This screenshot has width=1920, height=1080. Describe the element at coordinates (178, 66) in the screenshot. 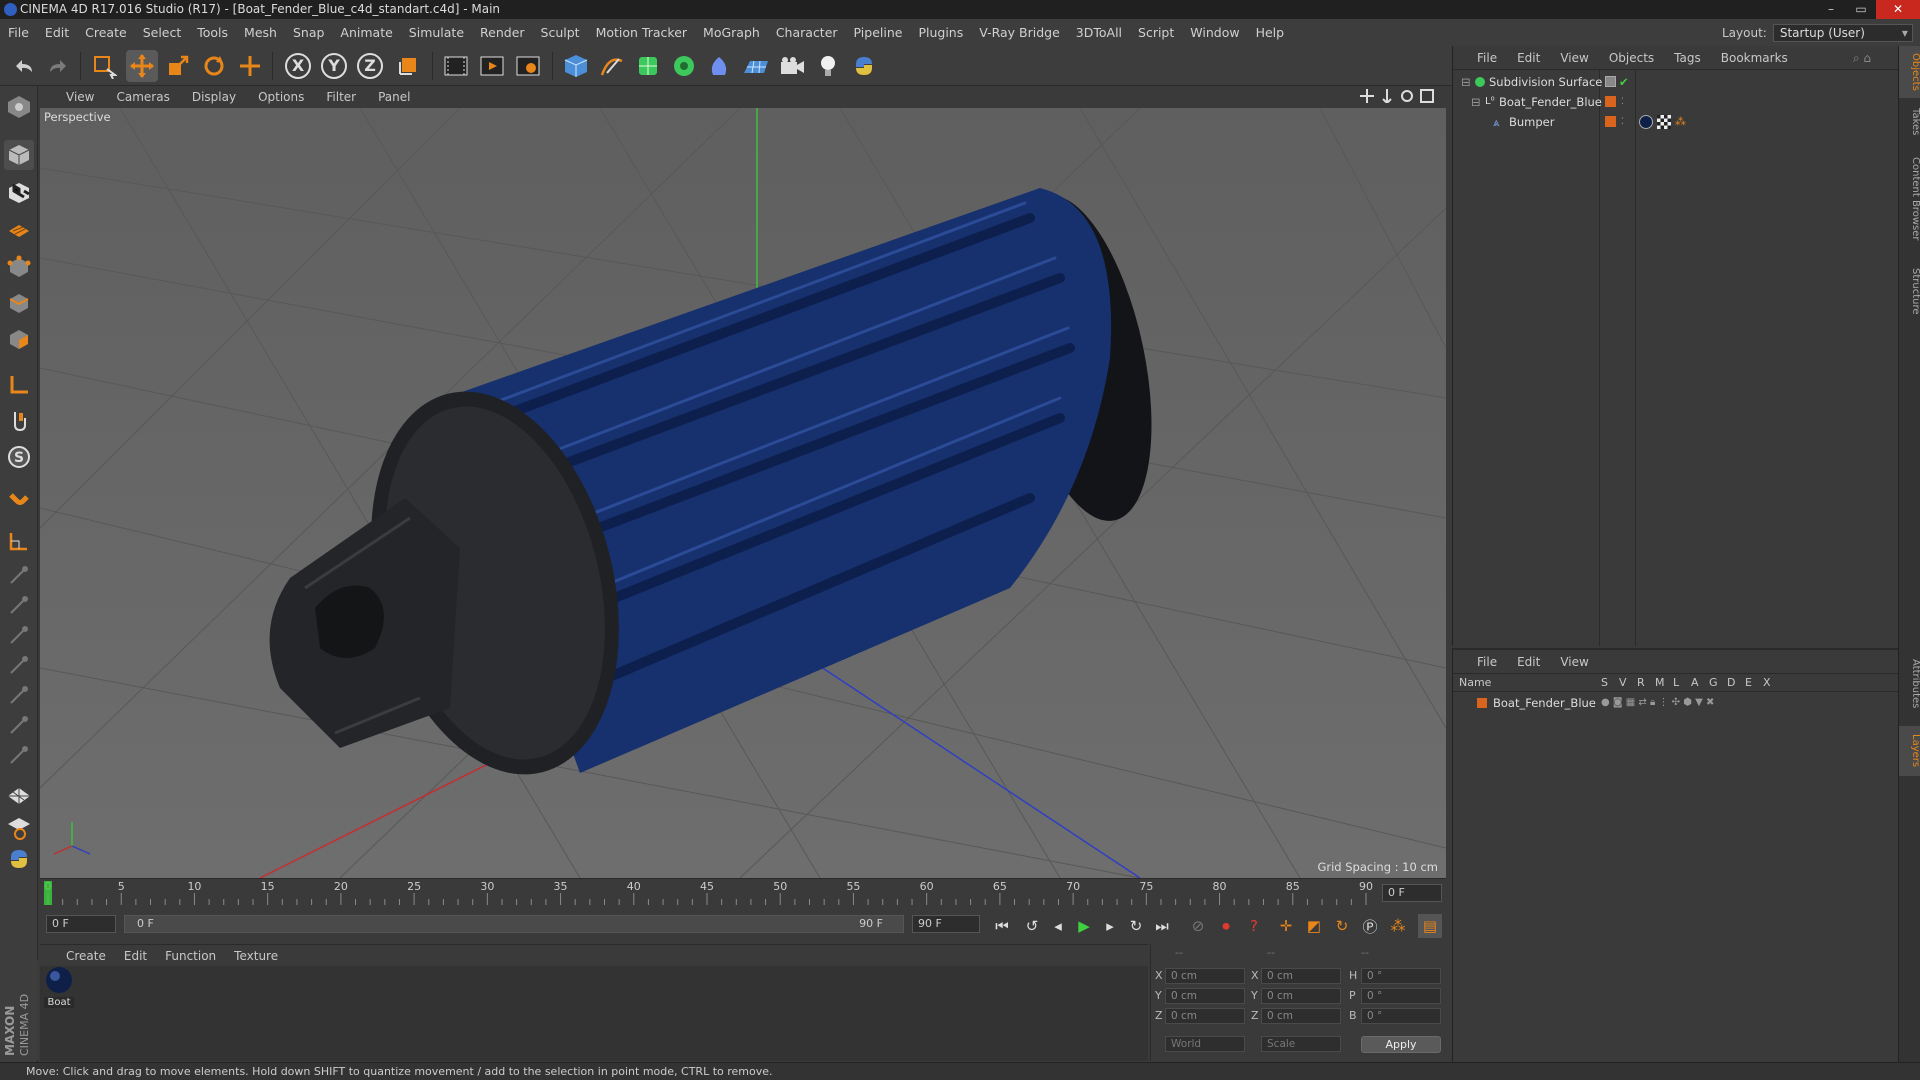

I see `scale-tool-icon` at that location.